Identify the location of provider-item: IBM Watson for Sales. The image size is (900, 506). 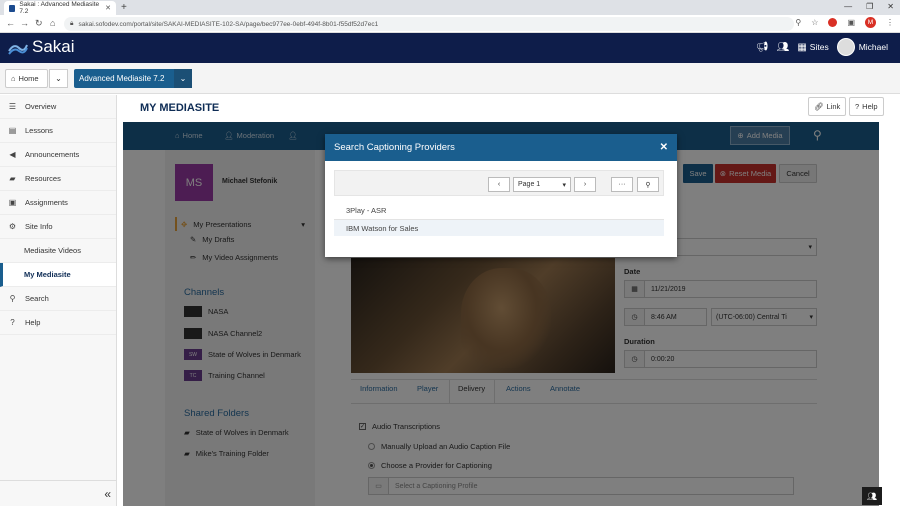
(499, 227).